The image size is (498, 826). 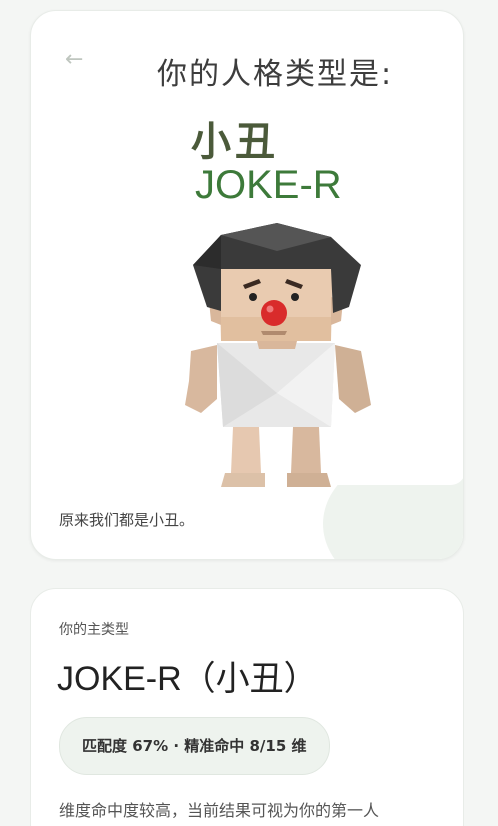 I want to click on result-description: 维度命中度较高，当前结果可视为你的第一人, so click(x=219, y=810).